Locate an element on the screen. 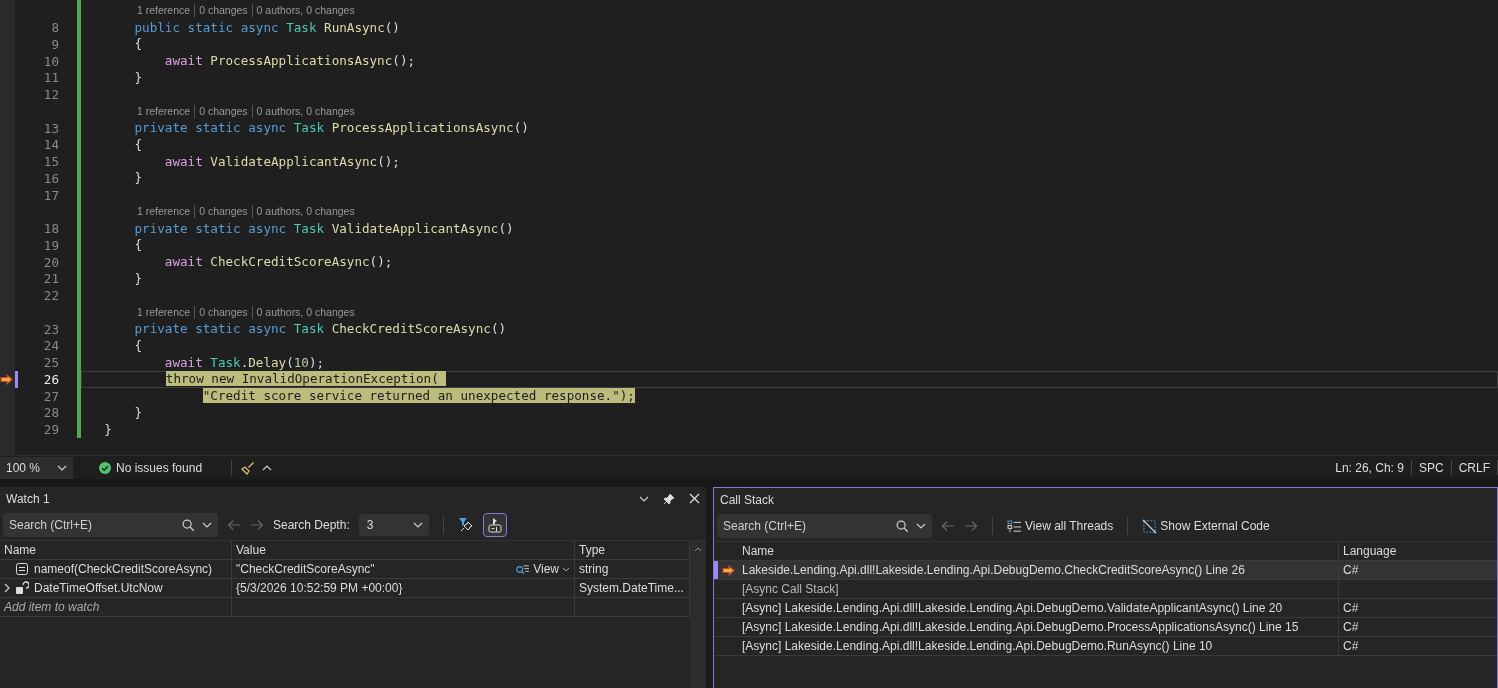 The width and height of the screenshot is (1498, 688). line-number: 25 is located at coordinates (51, 363).